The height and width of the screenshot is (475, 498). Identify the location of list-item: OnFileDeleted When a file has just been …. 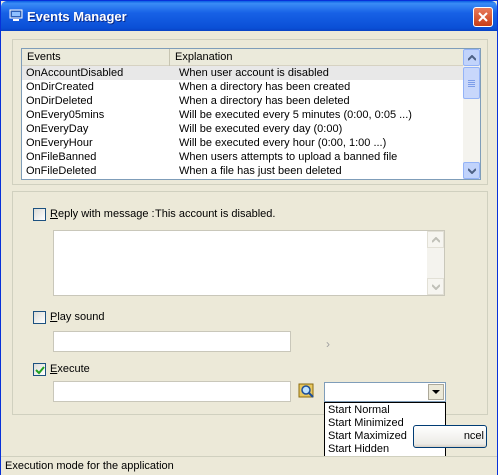
(243, 171).